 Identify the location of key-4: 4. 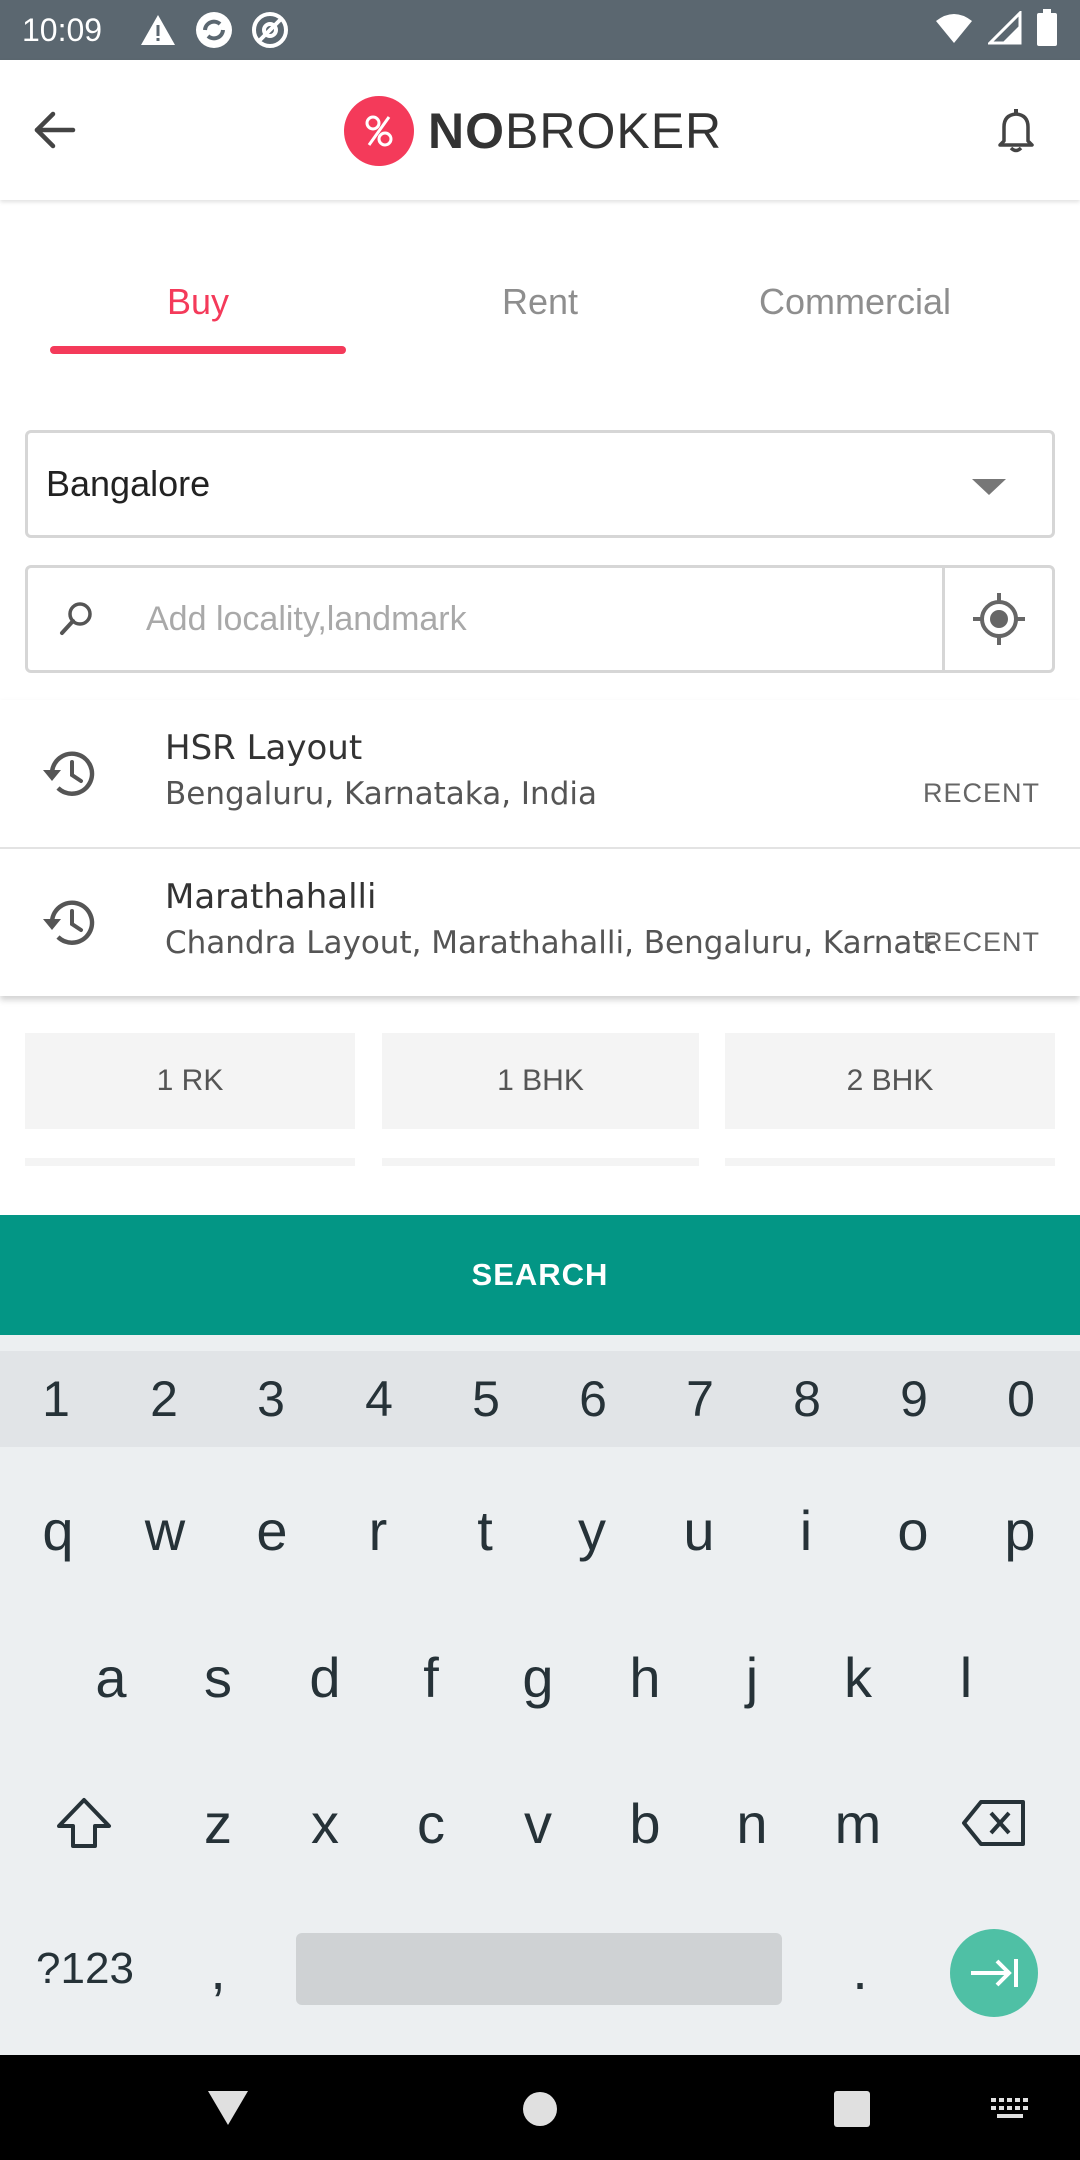
(379, 1399).